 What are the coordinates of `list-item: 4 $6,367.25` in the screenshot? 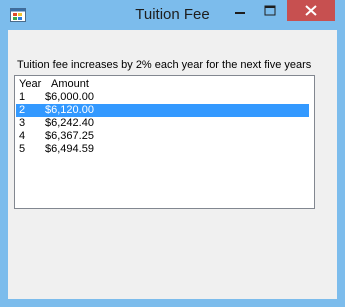 It's located at (162, 136).